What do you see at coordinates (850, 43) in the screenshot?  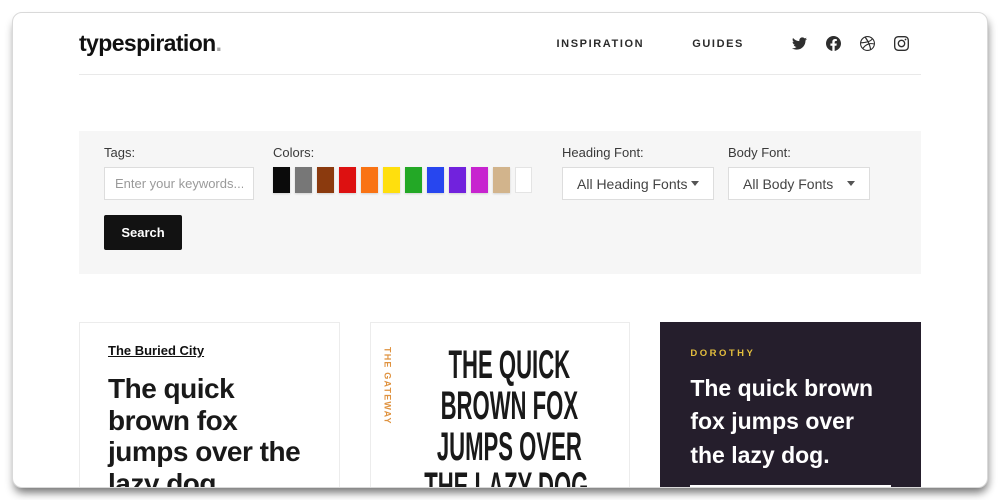 I see `social-links` at bounding box center [850, 43].